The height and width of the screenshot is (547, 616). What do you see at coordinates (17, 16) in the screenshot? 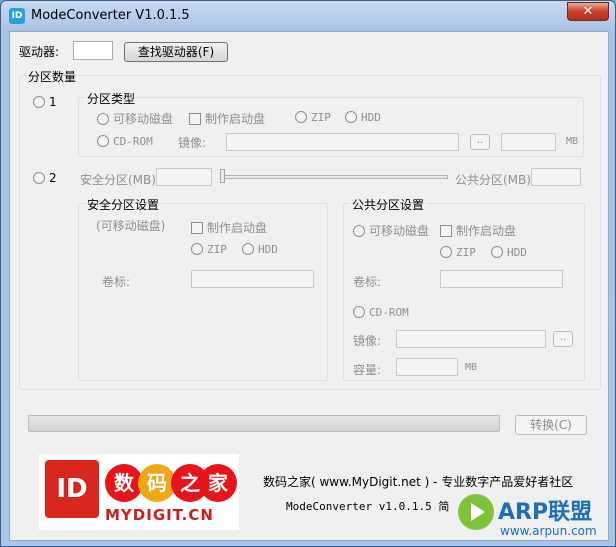
I see `app-icon: ID` at bounding box center [17, 16].